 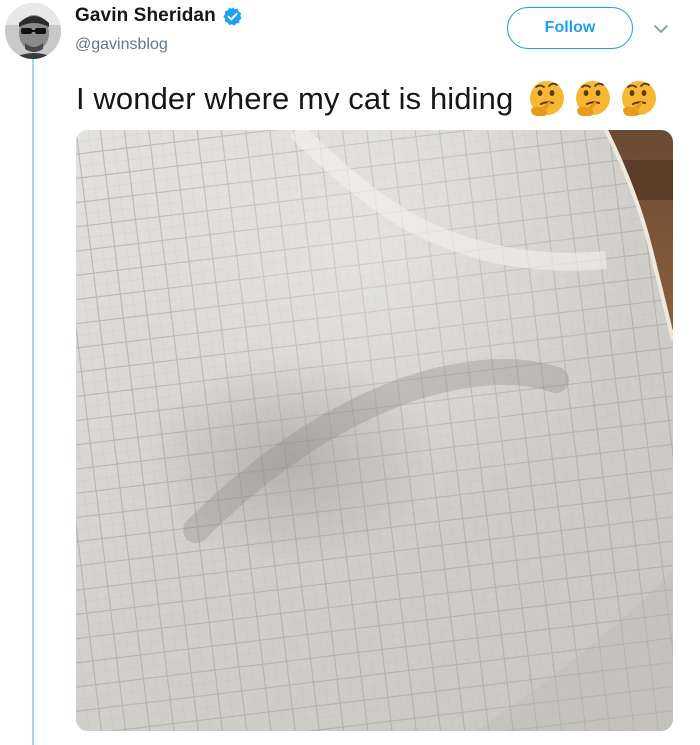 What do you see at coordinates (33, 31) in the screenshot?
I see `avatar` at bounding box center [33, 31].